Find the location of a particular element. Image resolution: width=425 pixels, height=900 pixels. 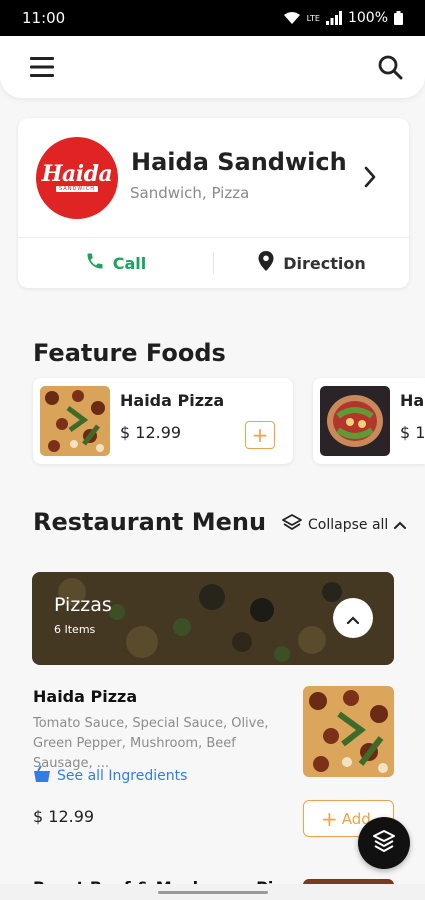

collapse-all-button: Collapse all is located at coordinates (344, 525).